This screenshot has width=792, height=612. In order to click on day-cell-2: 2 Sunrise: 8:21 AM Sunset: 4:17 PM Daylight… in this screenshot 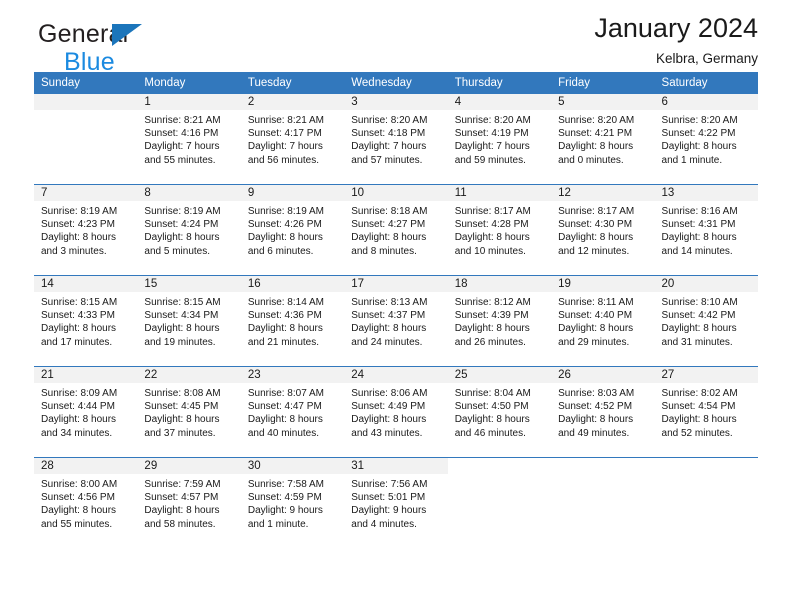, I will do `click(292, 139)`.